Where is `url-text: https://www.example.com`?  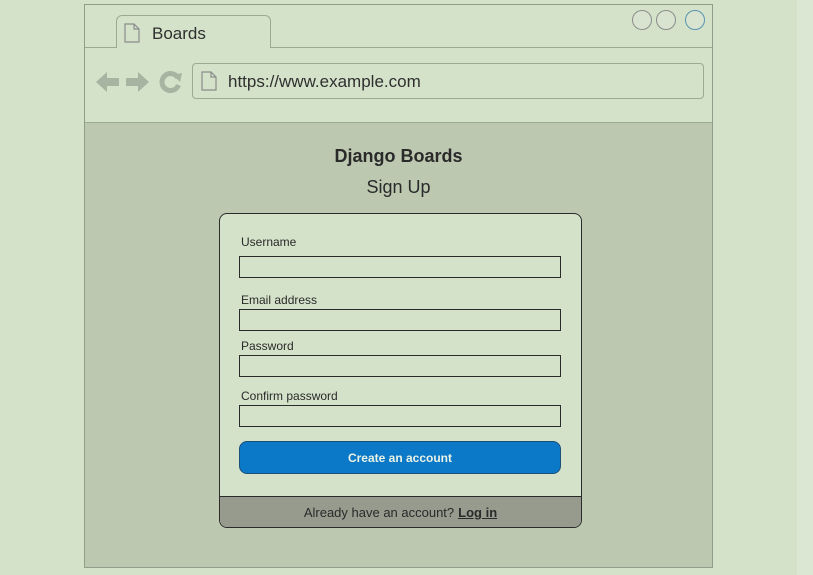 url-text: https://www.example.com is located at coordinates (324, 81).